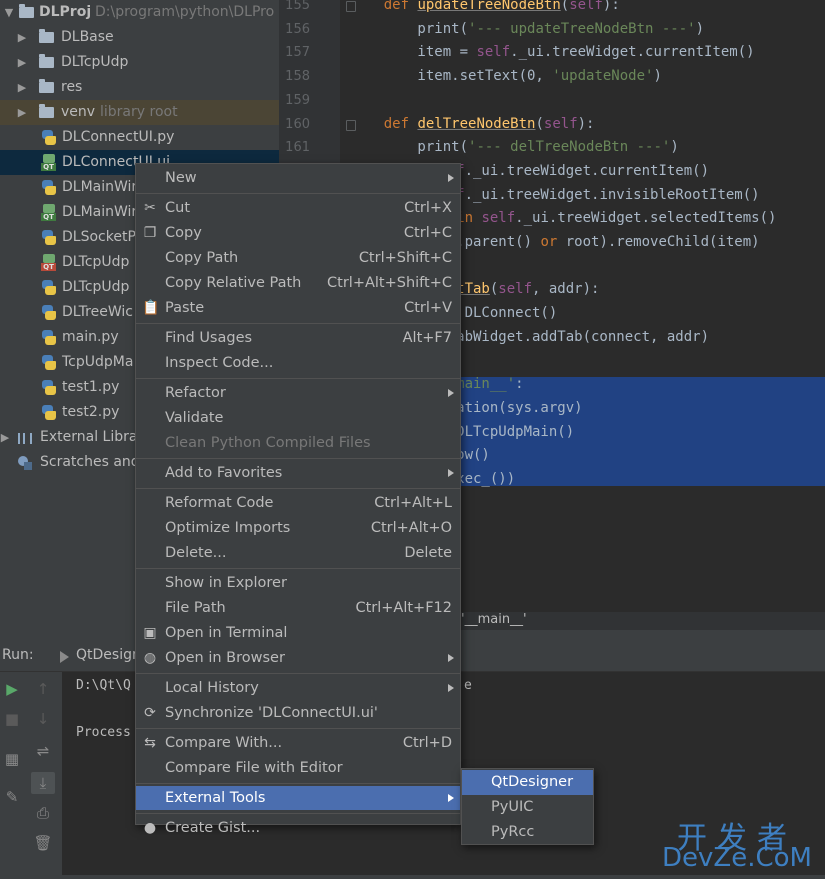 This screenshot has height=879, width=825. Describe the element at coordinates (139, 62) in the screenshot. I see `tree-item: ▶ DLTcpUdp` at that location.